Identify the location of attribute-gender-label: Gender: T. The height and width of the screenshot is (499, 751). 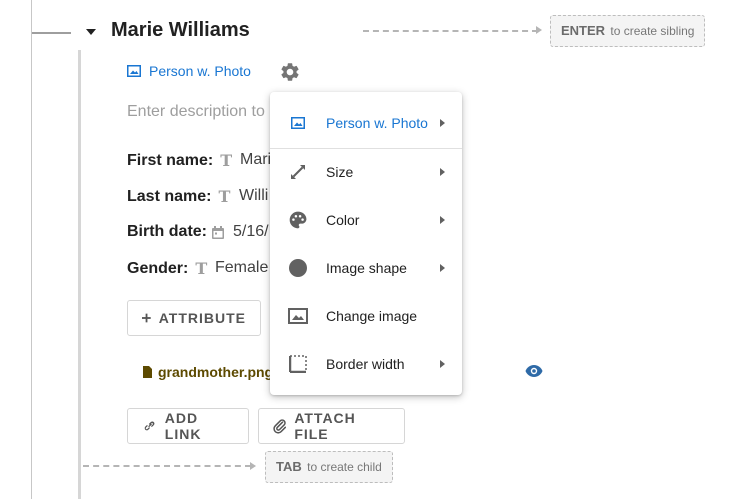
(167, 268).